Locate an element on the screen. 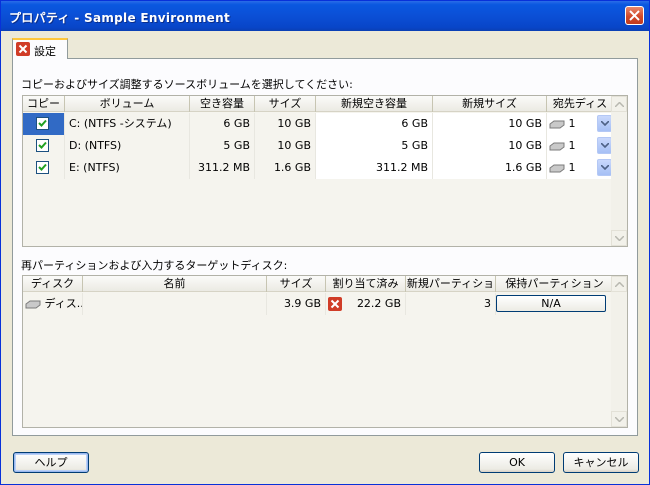 Image resolution: width=650 pixels, height=485 pixels. cancel-button: キャンセル is located at coordinates (601, 462).